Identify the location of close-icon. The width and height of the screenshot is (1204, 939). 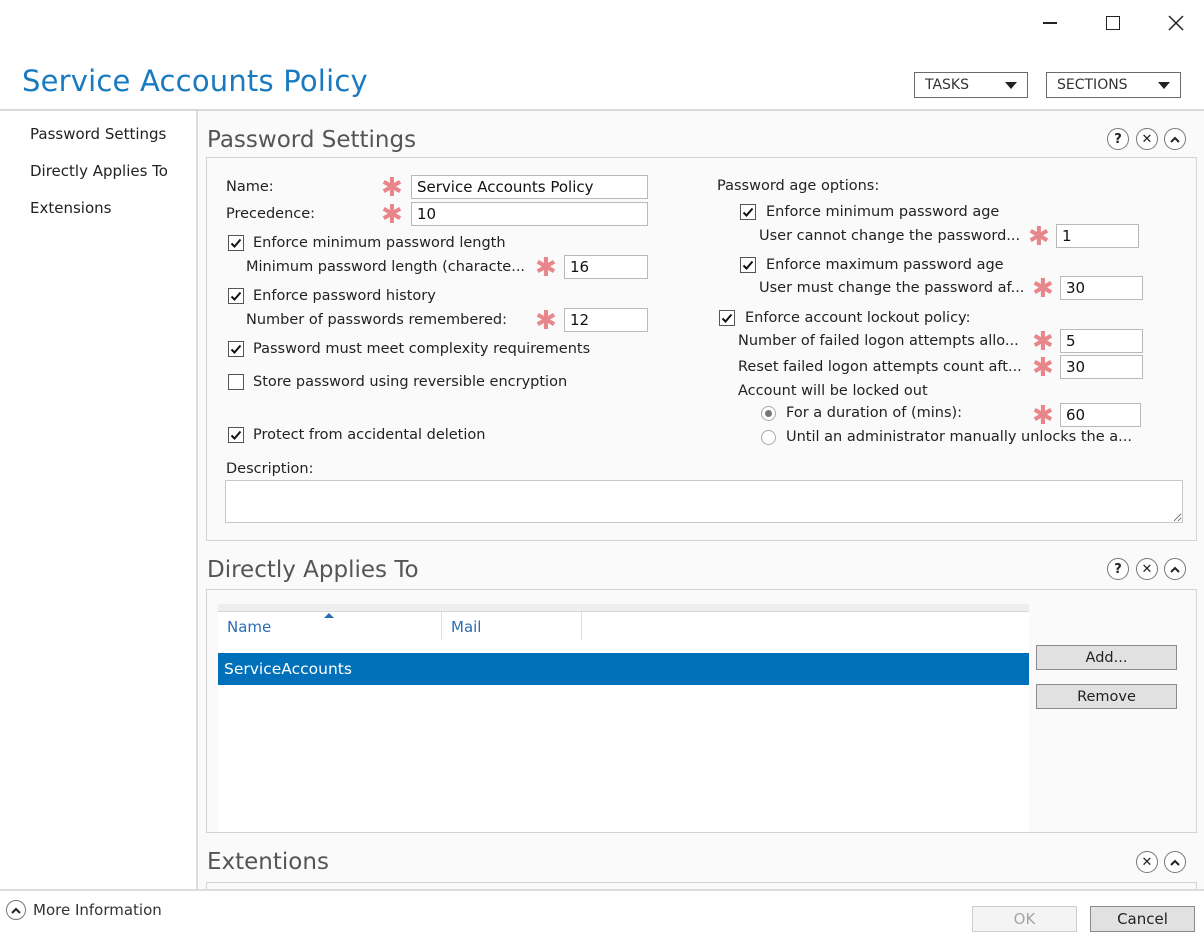
(1176, 23).